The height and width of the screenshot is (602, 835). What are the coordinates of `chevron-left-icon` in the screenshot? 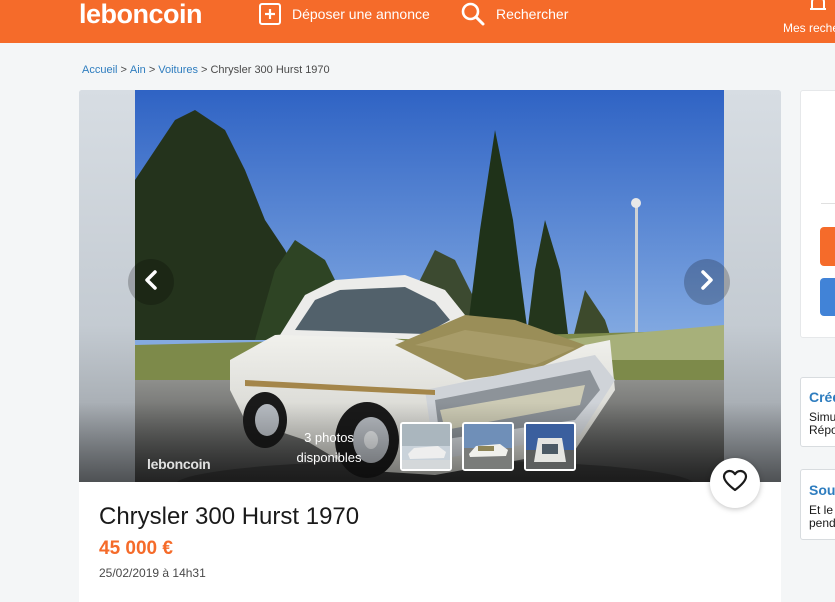 It's located at (151, 282).